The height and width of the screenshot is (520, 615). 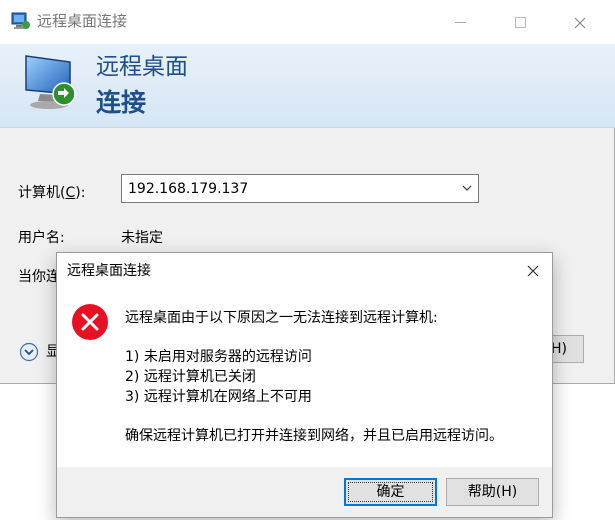 What do you see at coordinates (39, 277) in the screenshot?
I see `prompt-text: 当你连` at bounding box center [39, 277].